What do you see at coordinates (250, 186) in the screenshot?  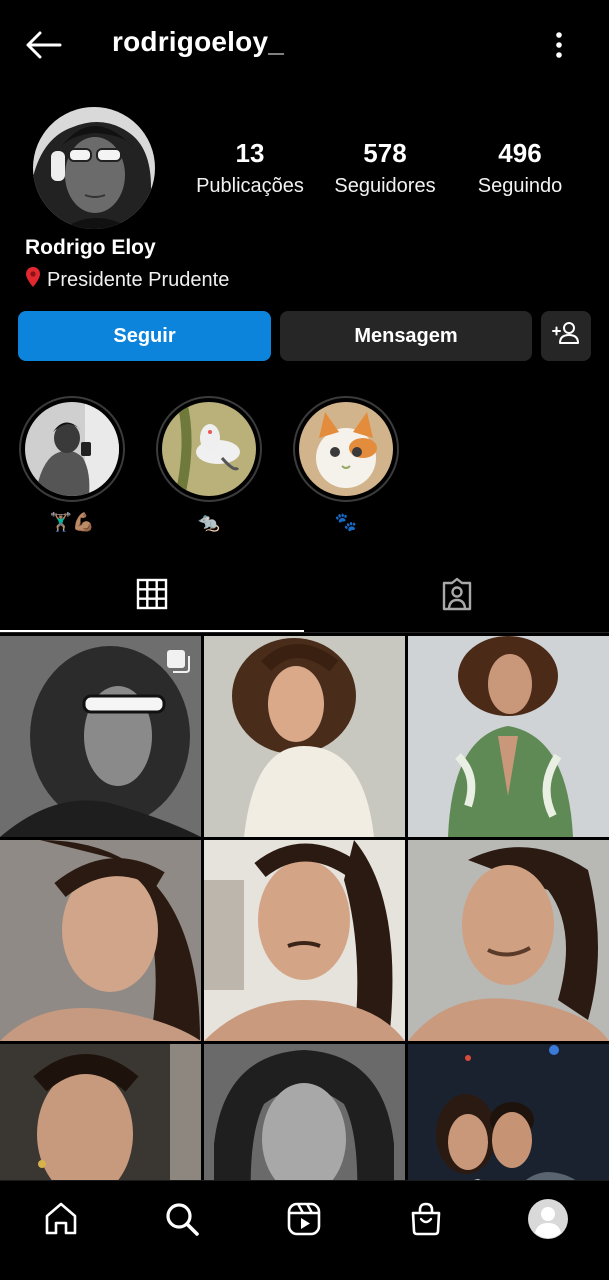 I see `stat-label: Publicações` at bounding box center [250, 186].